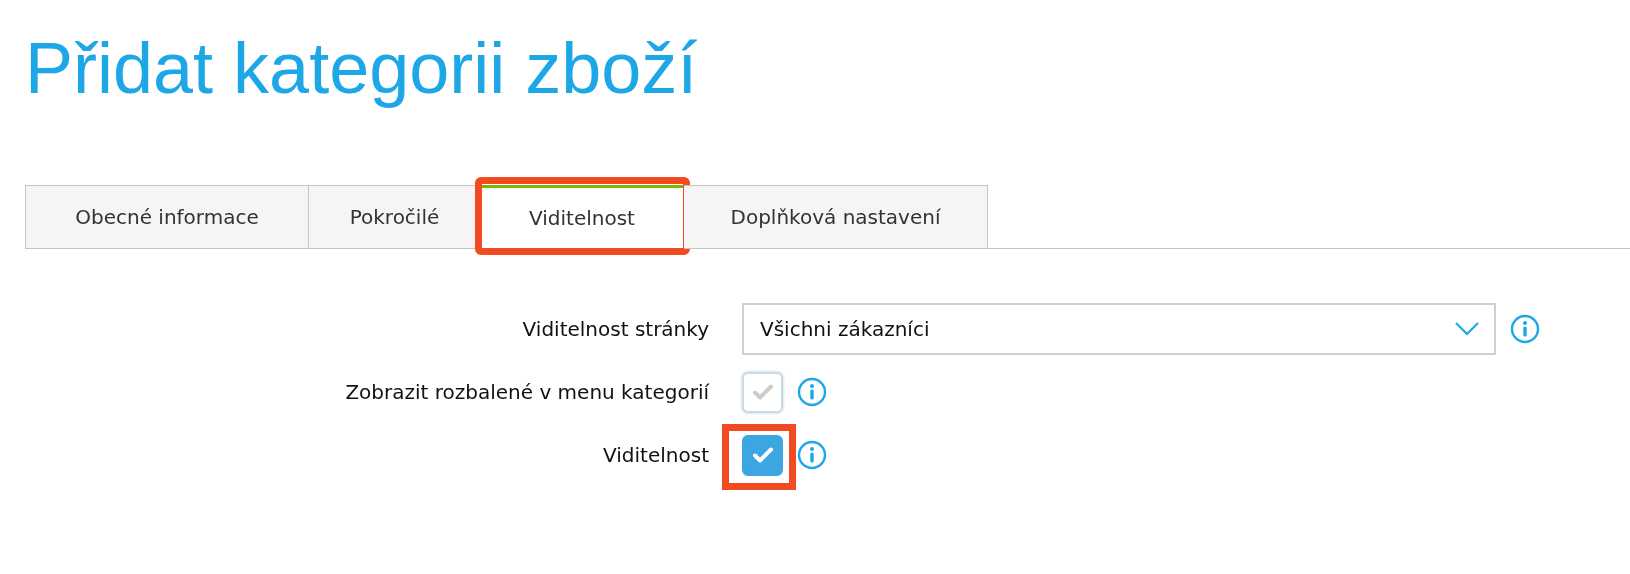  What do you see at coordinates (527, 392) in the screenshot?
I see `field-label: Zobrazit rozbalené v menu kategorií` at bounding box center [527, 392].